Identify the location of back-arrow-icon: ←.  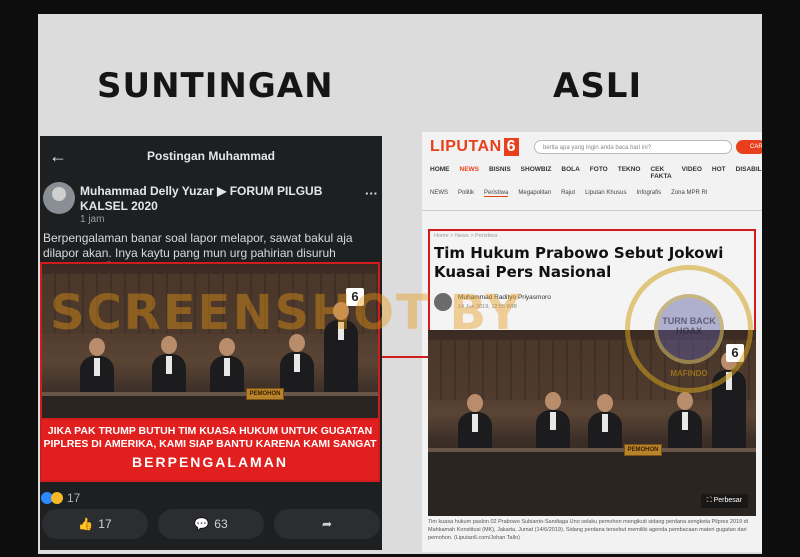
(58, 156).